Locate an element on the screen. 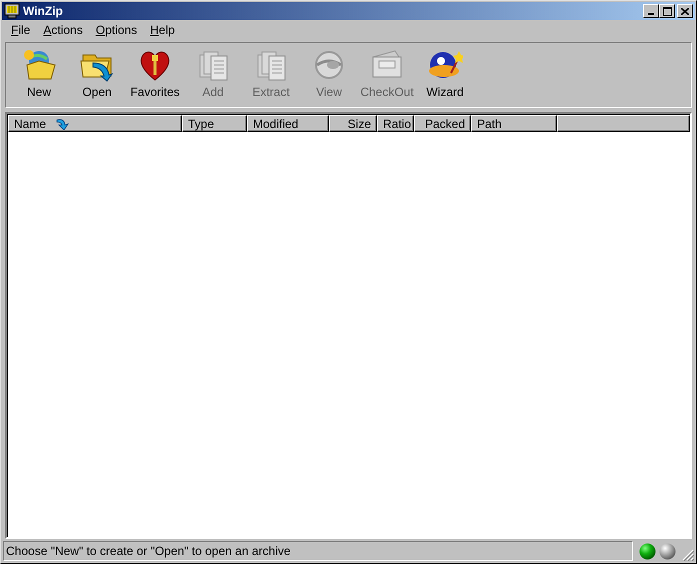 This screenshot has width=697, height=564. close-icon is located at coordinates (685, 11).